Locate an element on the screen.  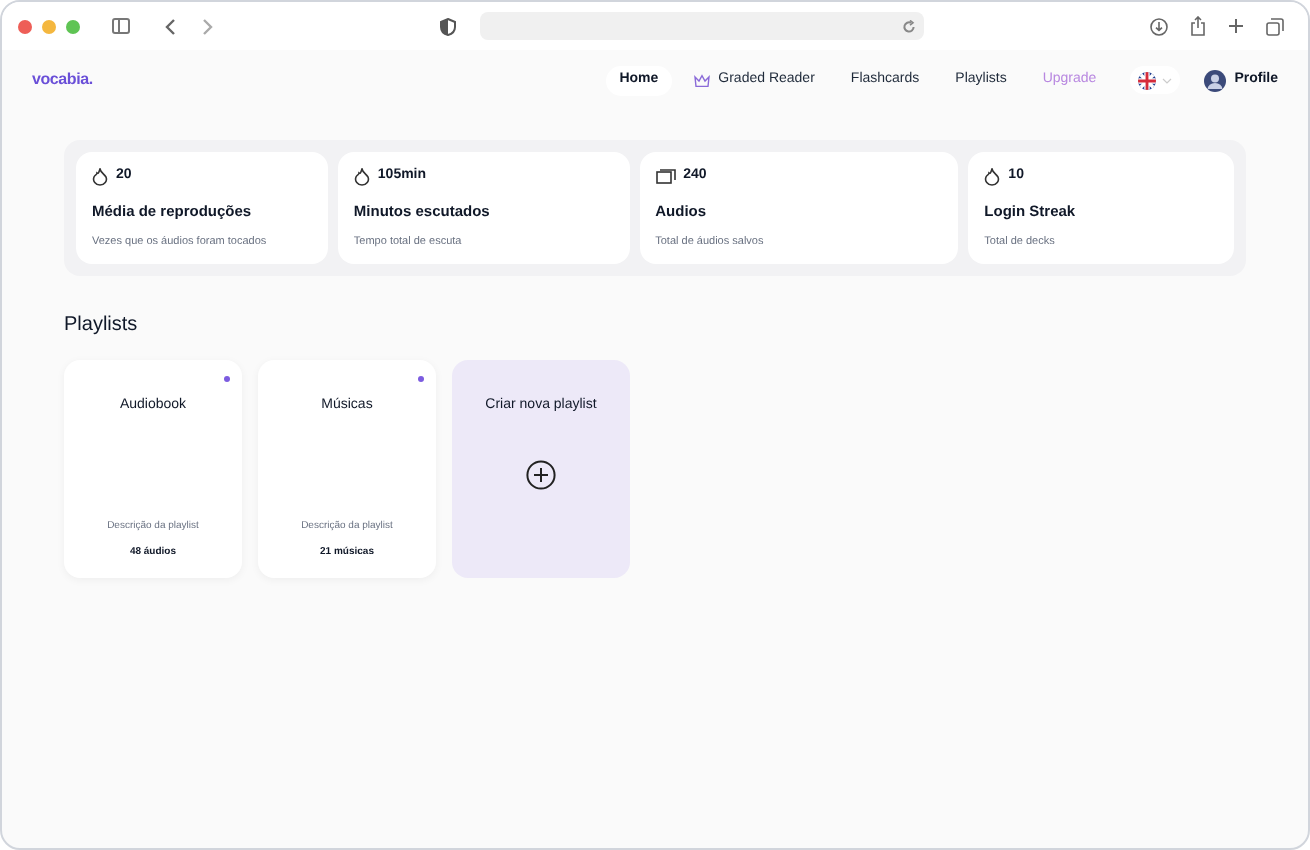
brand-logo: vocabia. is located at coordinates (62, 80).